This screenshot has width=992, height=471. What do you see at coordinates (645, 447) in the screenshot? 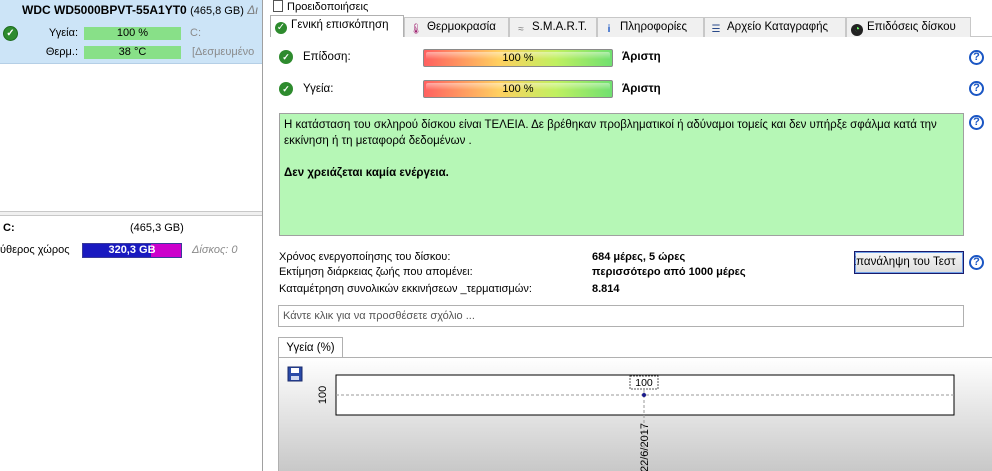
I see `x-tick-label: 22/6/2017` at bounding box center [645, 447].